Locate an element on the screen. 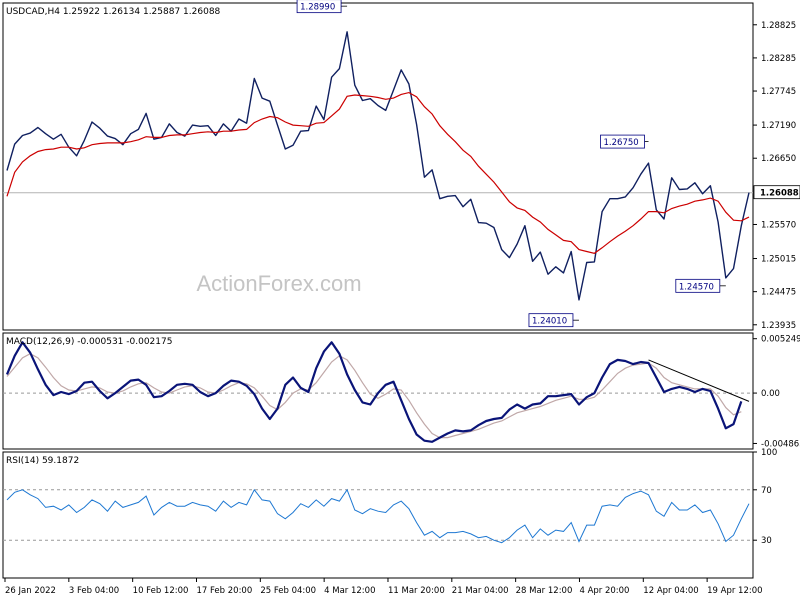 Image resolution: width=800 pixels, height=600 pixels. price-axis-tick-4-label: 1.26650 is located at coordinates (778, 159).